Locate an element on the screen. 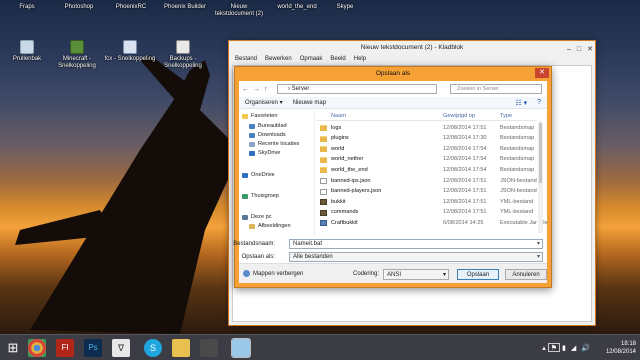 The width and height of the screenshot is (640, 360). desktop-icon-label: Fraps is located at coordinates (27, 7).